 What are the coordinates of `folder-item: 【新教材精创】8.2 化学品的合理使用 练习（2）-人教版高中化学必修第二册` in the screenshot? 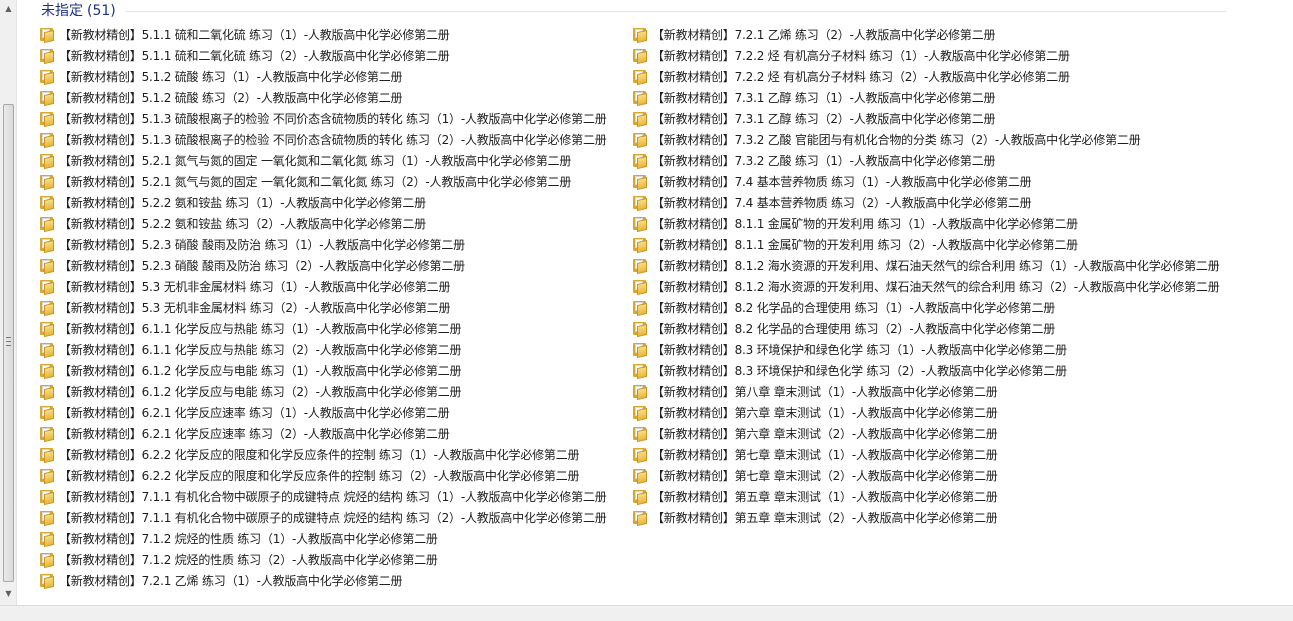 It's located at (926, 328).